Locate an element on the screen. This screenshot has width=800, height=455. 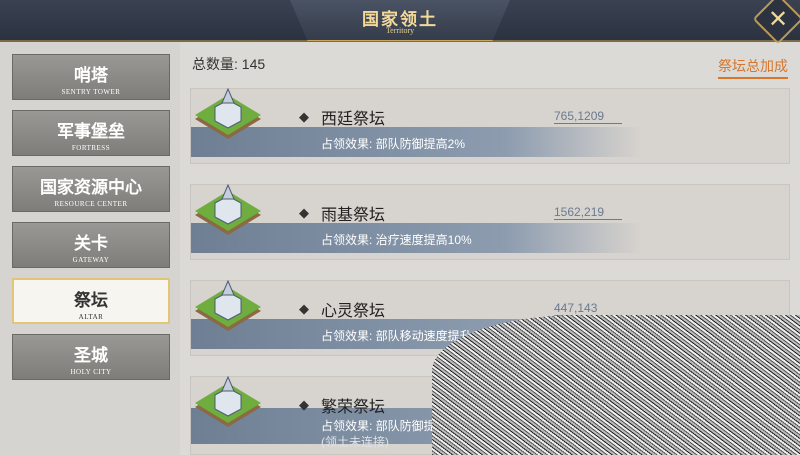
altar-card: ◆ 雨基祭坛 1562,219 占领效果: 治疗速度提高10% is located at coordinates (490, 221).